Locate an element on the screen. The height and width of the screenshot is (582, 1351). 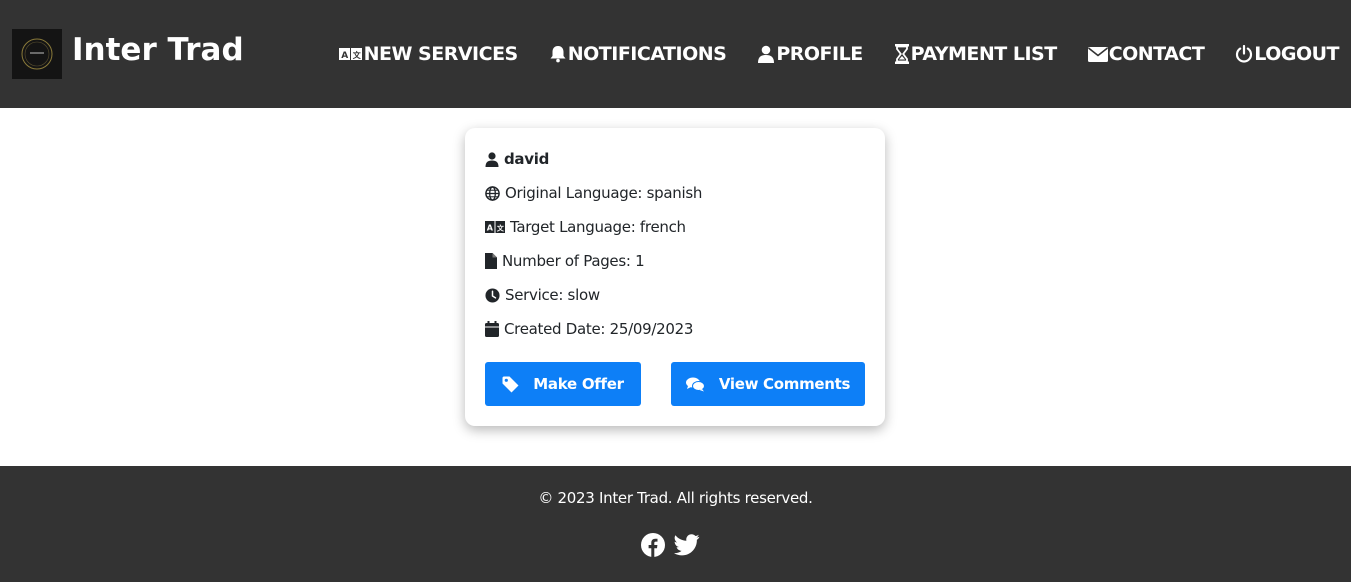
make-offer-button: Make Offer is located at coordinates (563, 384).